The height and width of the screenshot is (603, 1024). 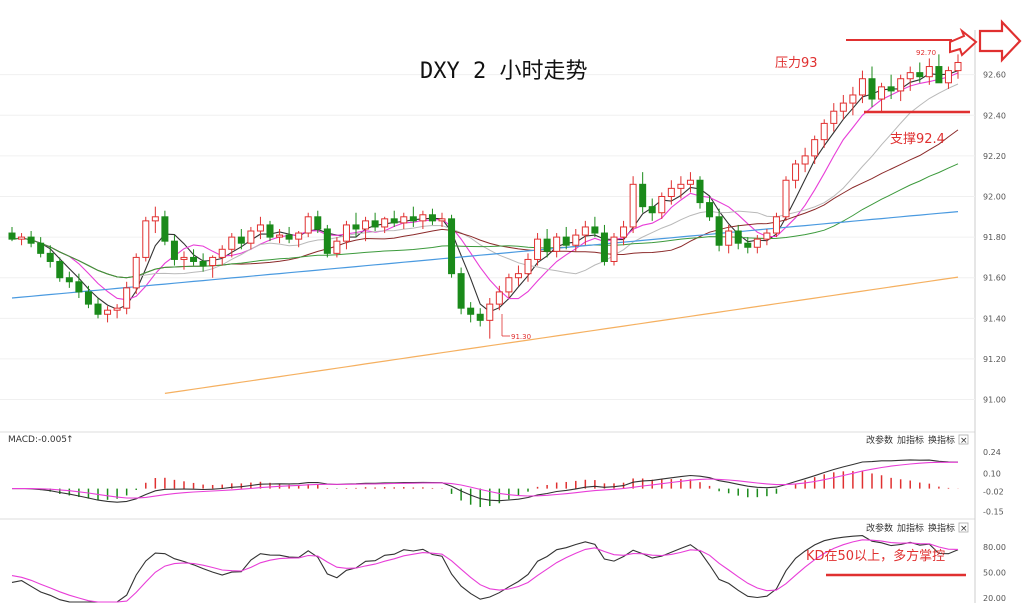 I want to click on macd-y-tick-label: 0.10, so click(x=992, y=473).